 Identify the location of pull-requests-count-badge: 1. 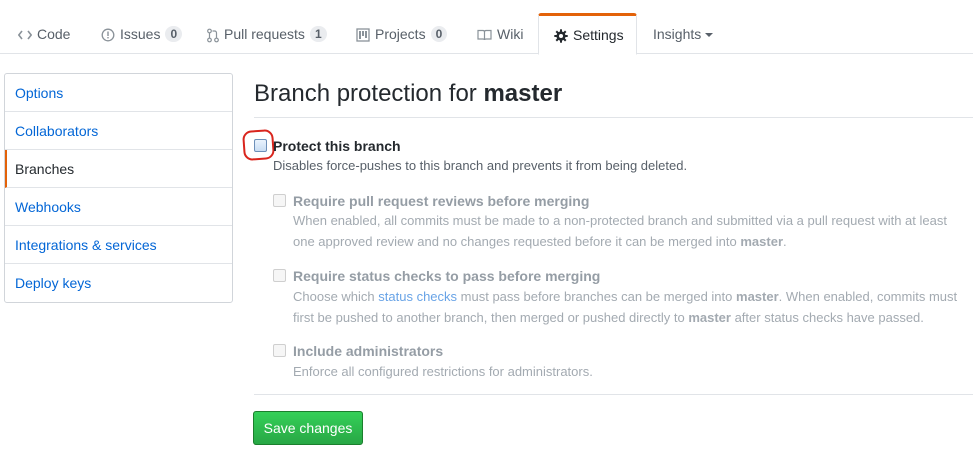
(318, 34).